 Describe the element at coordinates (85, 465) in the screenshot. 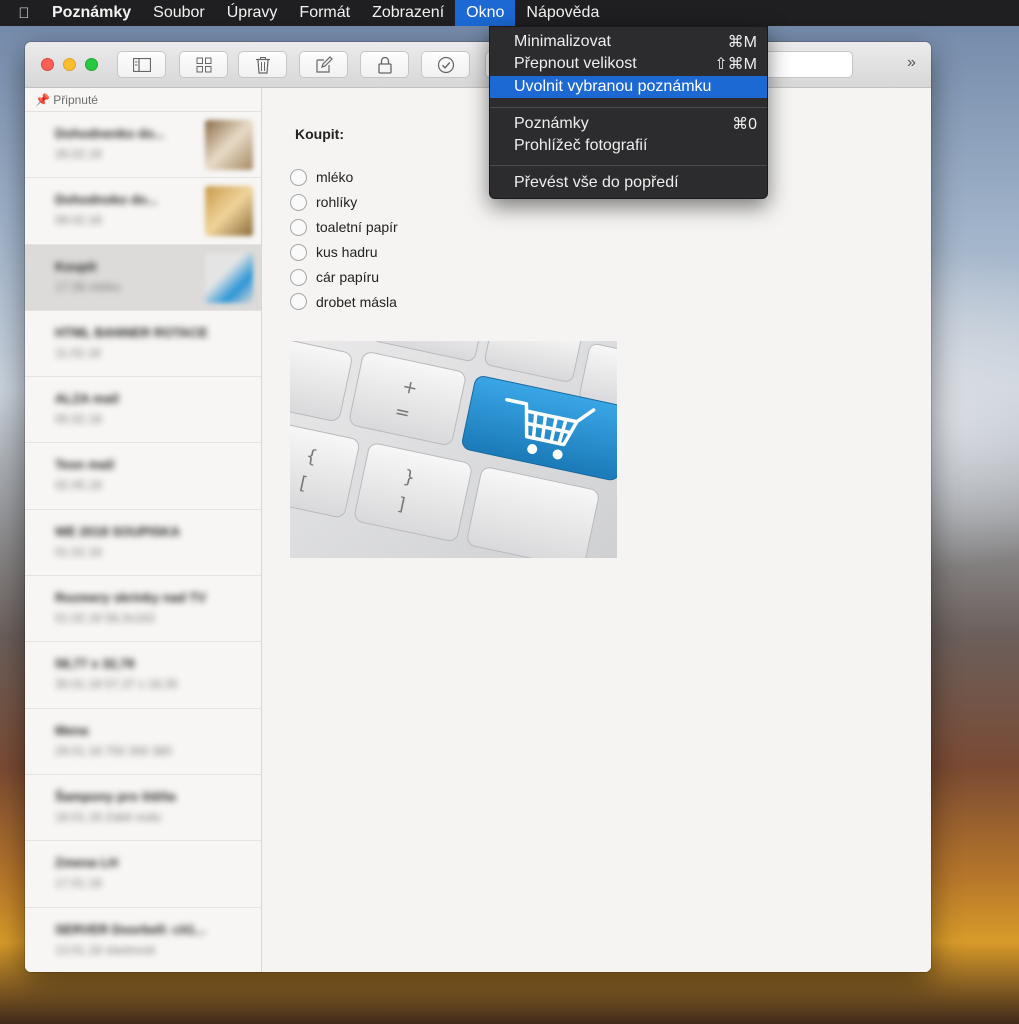

I see `note-title: Tesn mail` at that location.